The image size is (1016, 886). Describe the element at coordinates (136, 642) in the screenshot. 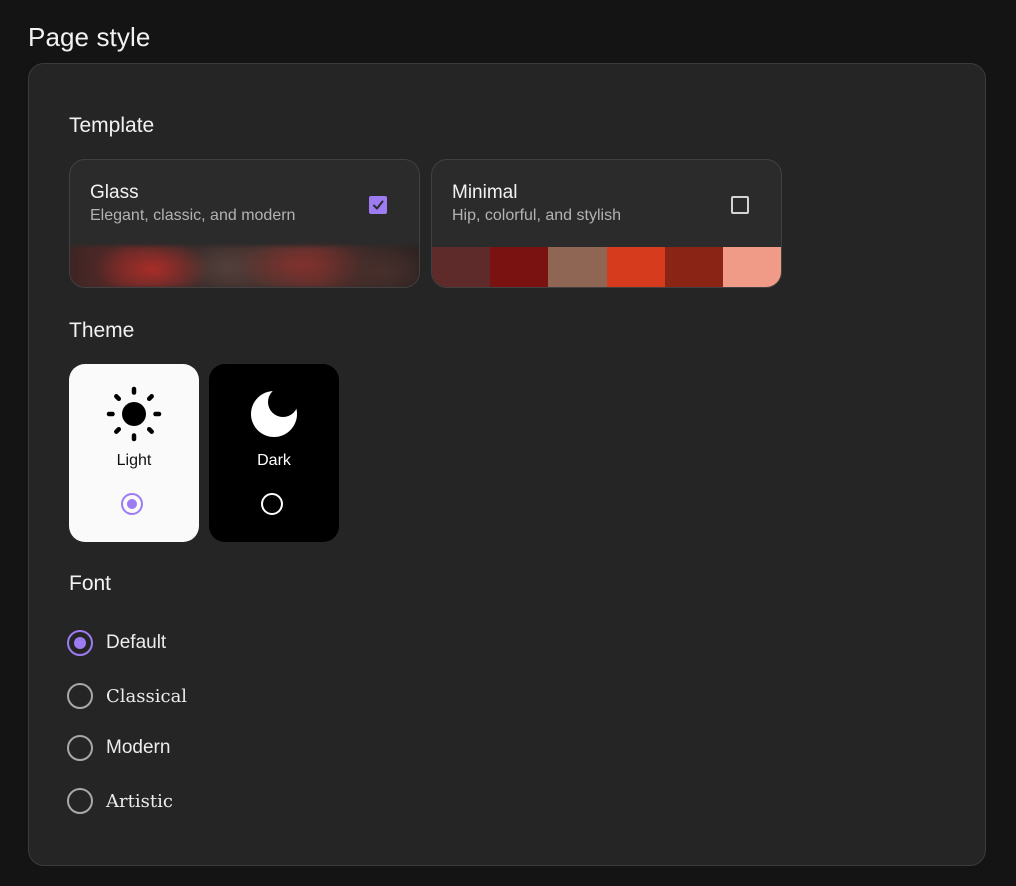

I see `font-label: Default` at that location.